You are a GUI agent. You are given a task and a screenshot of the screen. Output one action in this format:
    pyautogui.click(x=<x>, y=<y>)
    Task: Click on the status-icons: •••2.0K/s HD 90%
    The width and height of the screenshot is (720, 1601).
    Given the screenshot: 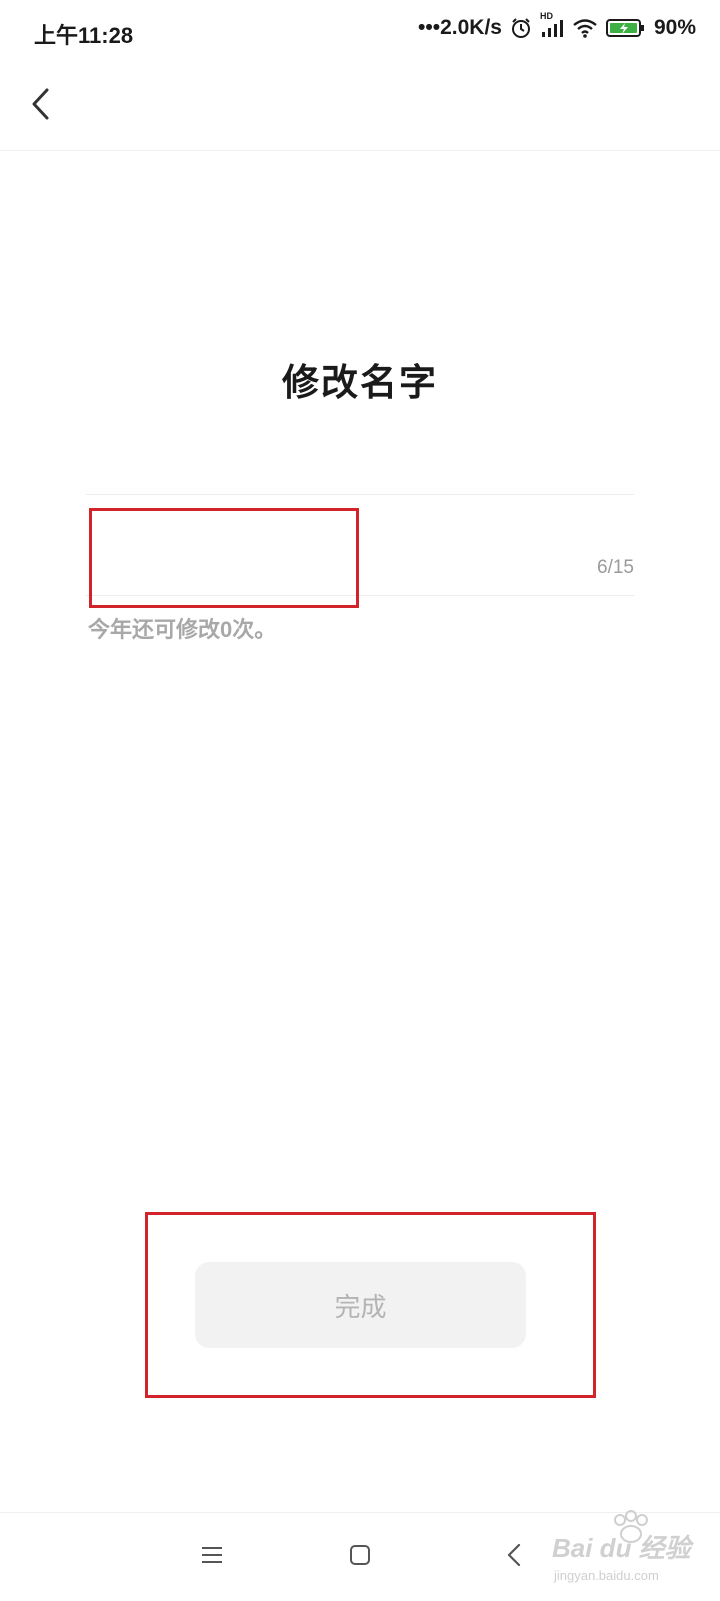 What is the action you would take?
    pyautogui.click(x=557, y=25)
    